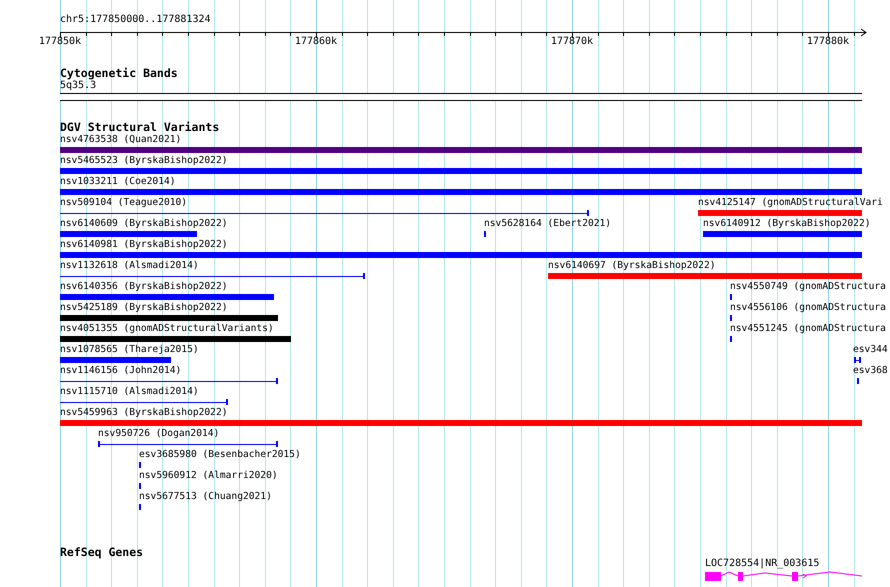 This screenshot has width=890, height=587. I want to click on track-title: DGV Structural Variants, so click(140, 127).